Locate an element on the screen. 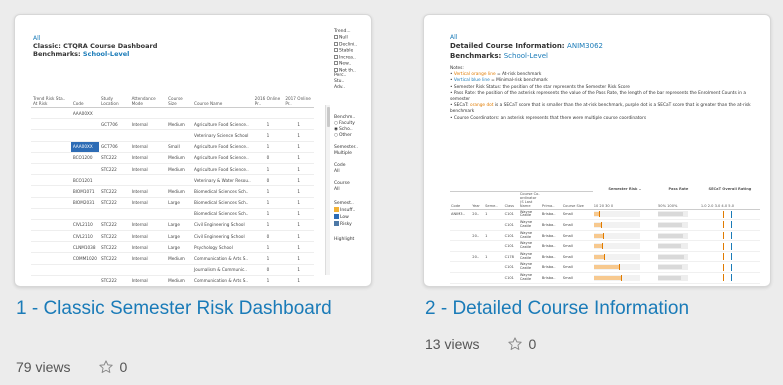  table-cell: BIOM1071 is located at coordinates (84, 191).